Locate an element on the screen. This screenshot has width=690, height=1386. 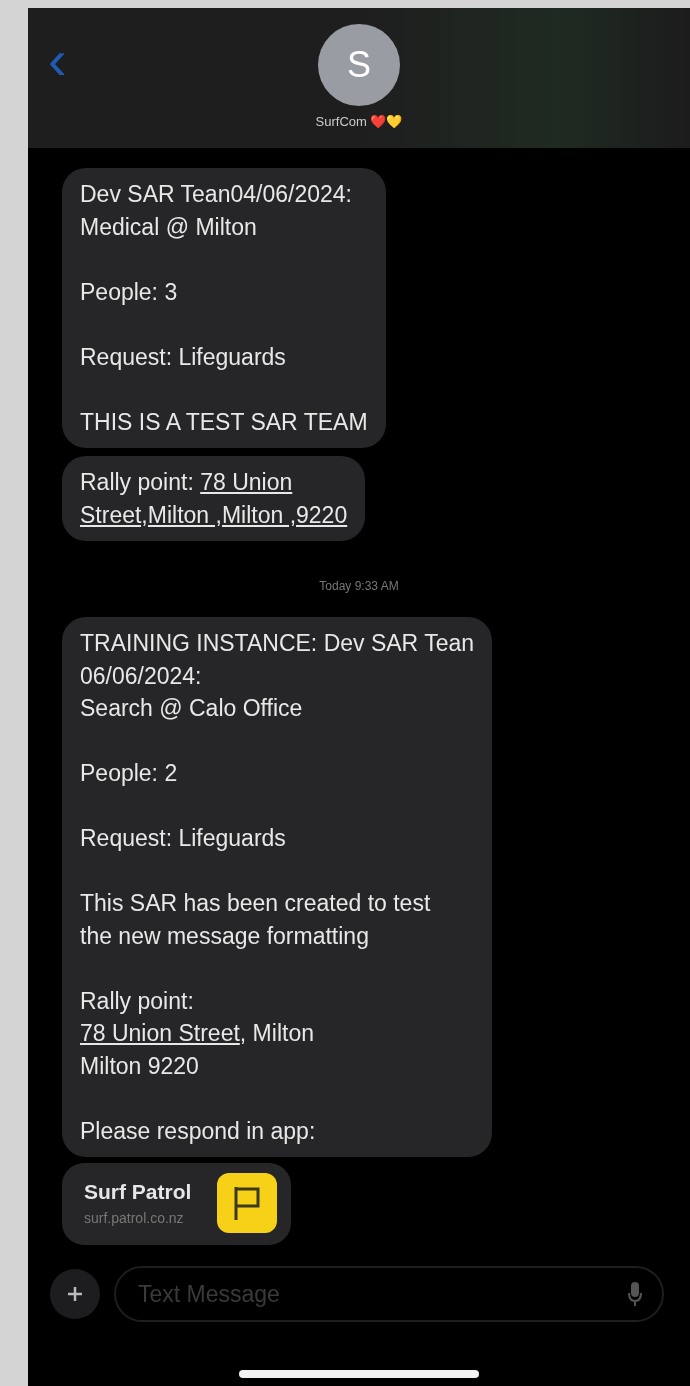
message-text: People: 2 is located at coordinates (129, 773).